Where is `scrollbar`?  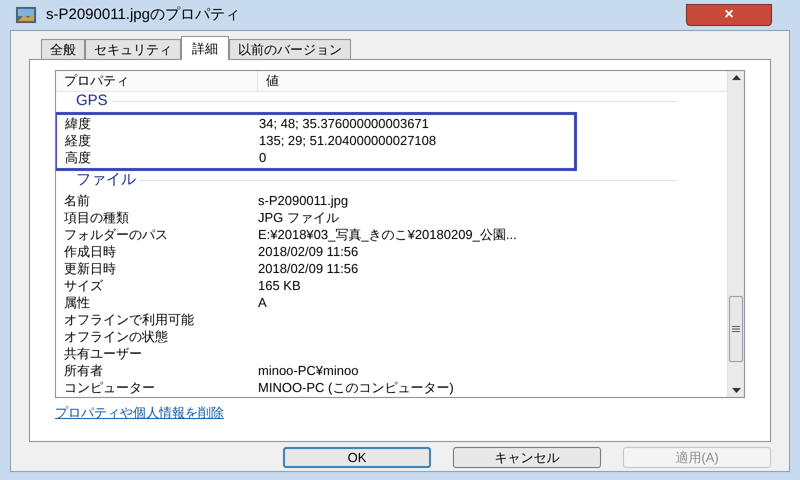 scrollbar is located at coordinates (735, 234).